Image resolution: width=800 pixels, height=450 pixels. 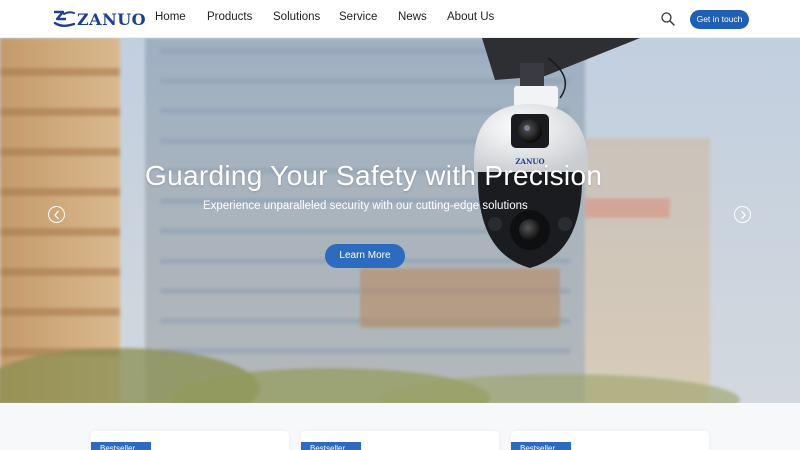 What do you see at coordinates (719, 19) in the screenshot?
I see `get-in-touch-button: Get in touch` at bounding box center [719, 19].